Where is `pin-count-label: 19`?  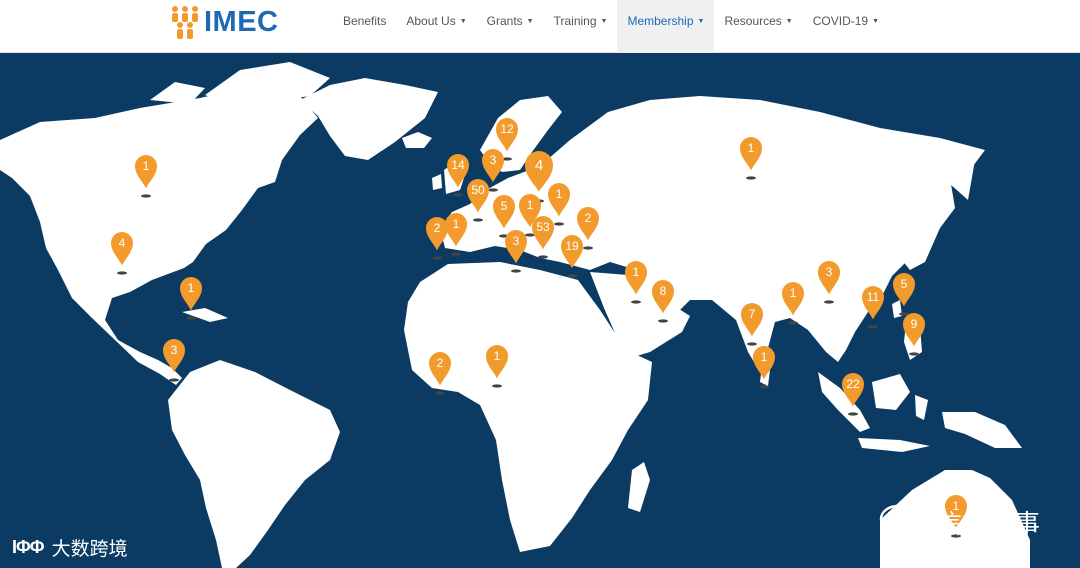 pin-count-label: 19 is located at coordinates (572, 246).